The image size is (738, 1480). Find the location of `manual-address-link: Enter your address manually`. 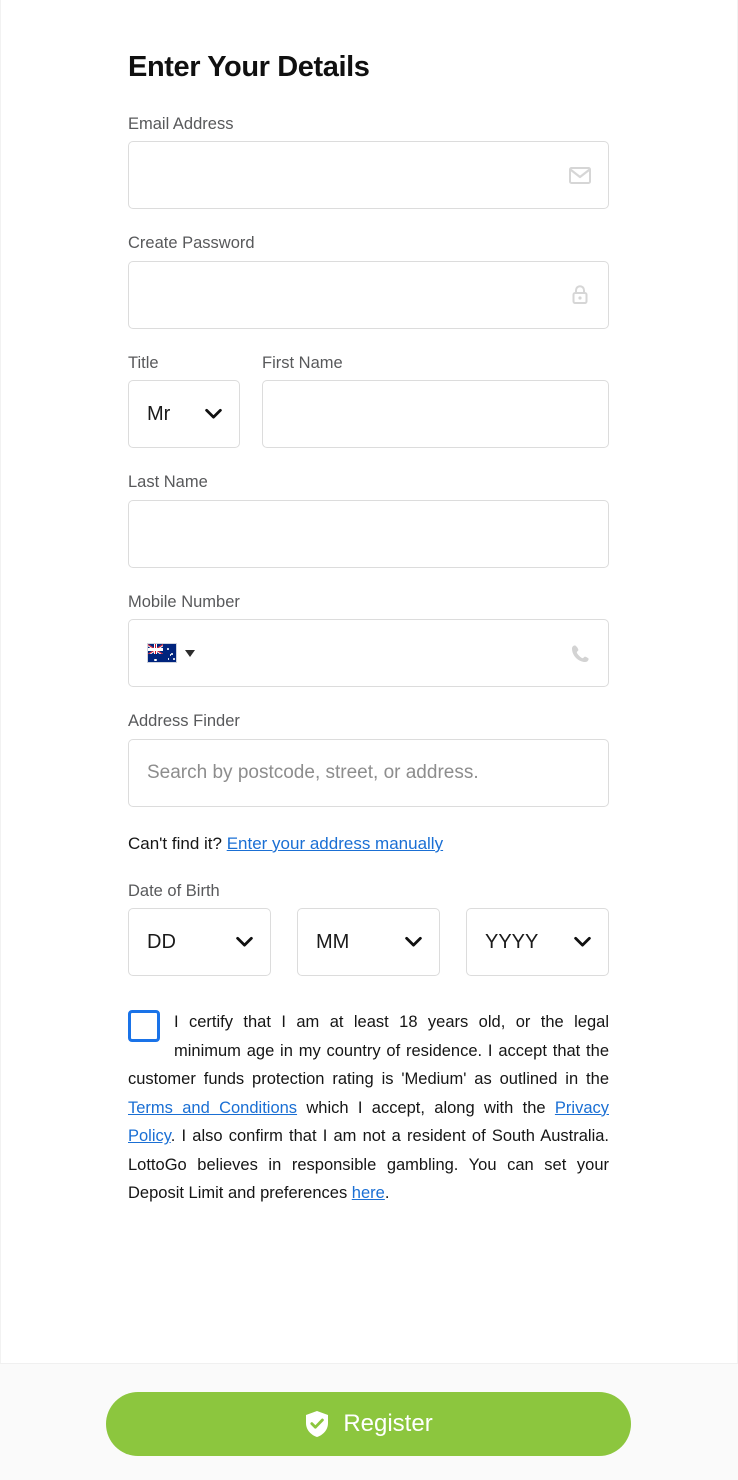

manual-address-link: Enter your address manually is located at coordinates (335, 843).